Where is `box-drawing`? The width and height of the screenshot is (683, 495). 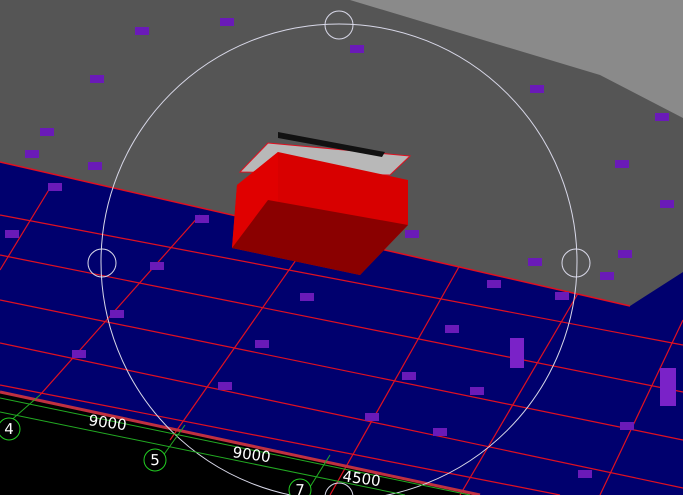 box-drawing is located at coordinates (322, 203).